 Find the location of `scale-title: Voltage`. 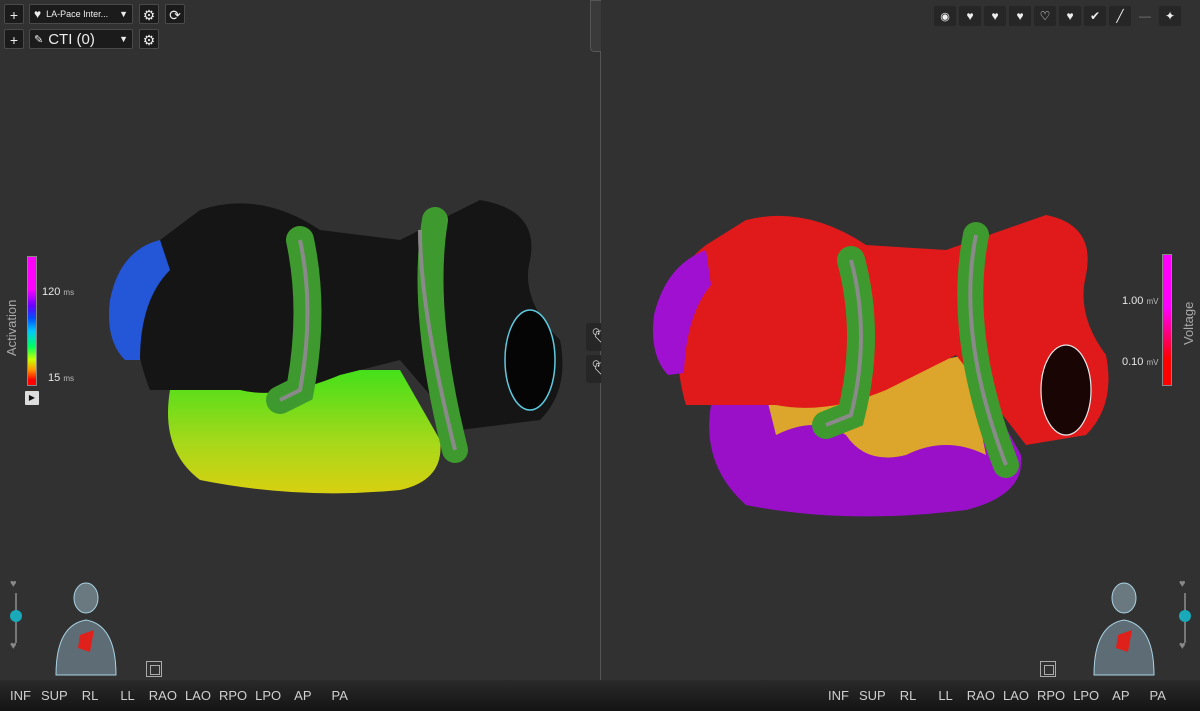

scale-title: Voltage is located at coordinates (1188, 323).